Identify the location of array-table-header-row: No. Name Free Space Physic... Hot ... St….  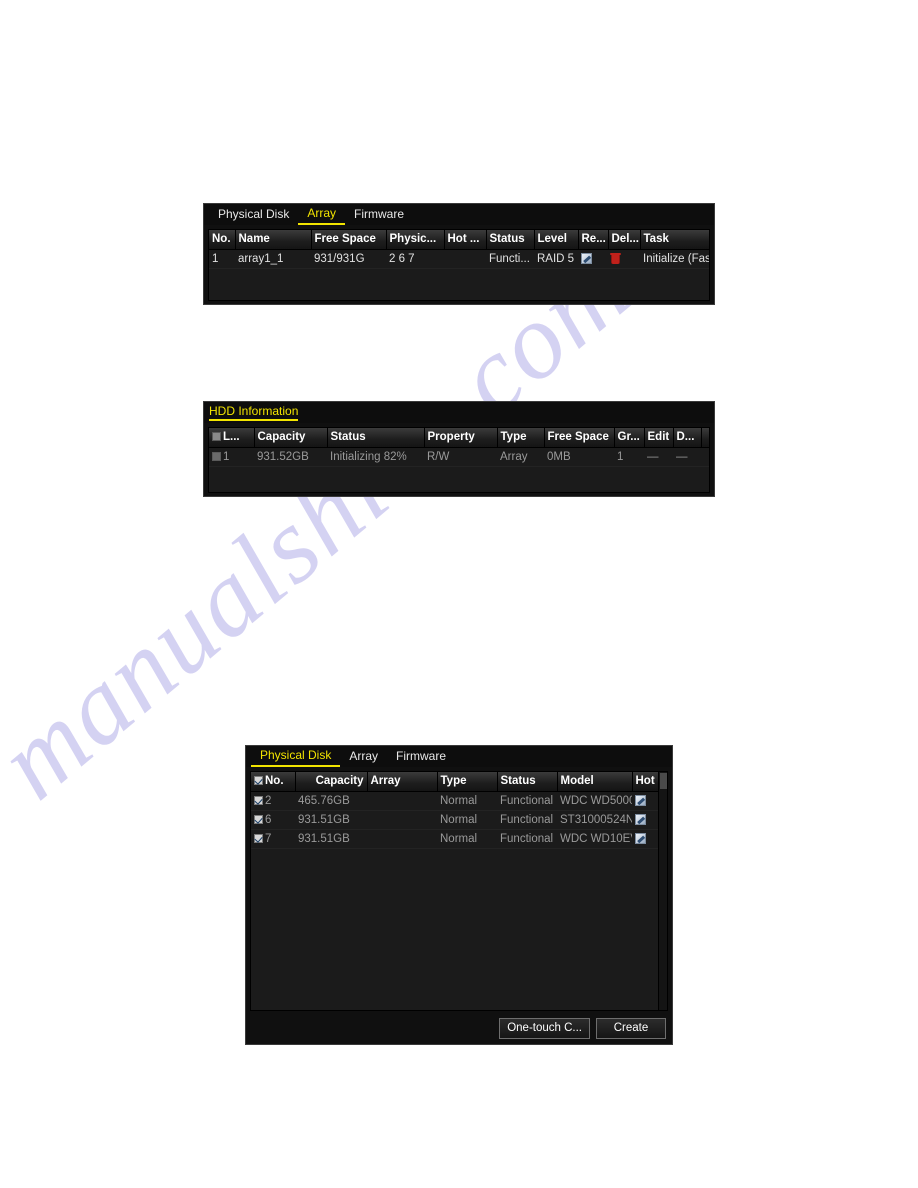
(459, 240).